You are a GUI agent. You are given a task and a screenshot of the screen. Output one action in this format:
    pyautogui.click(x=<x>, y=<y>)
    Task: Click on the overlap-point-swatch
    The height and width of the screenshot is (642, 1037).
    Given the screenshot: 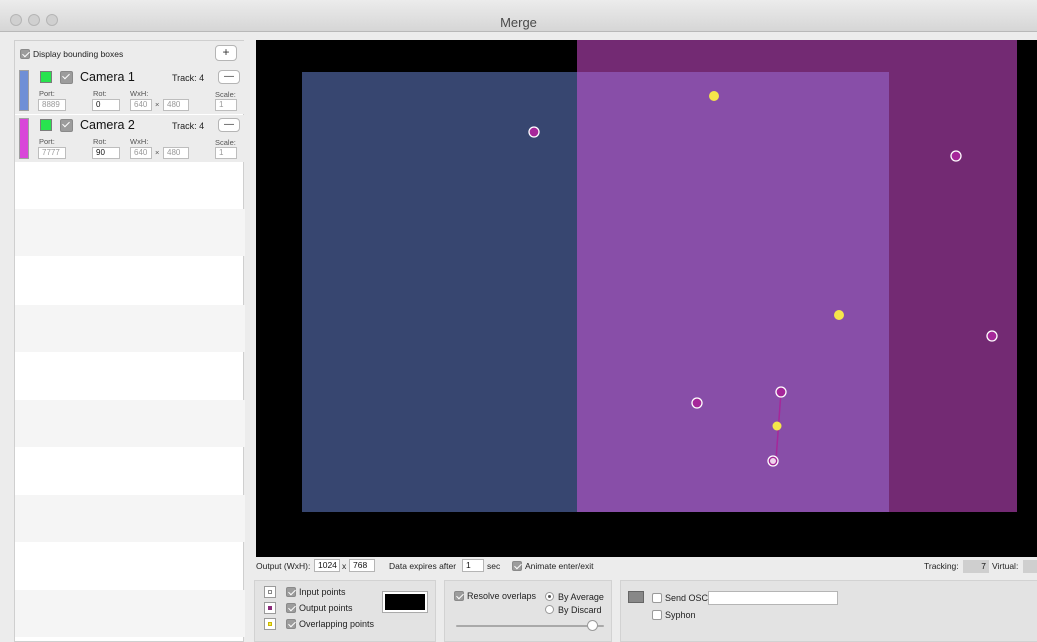 What is the action you would take?
    pyautogui.click(x=270, y=624)
    